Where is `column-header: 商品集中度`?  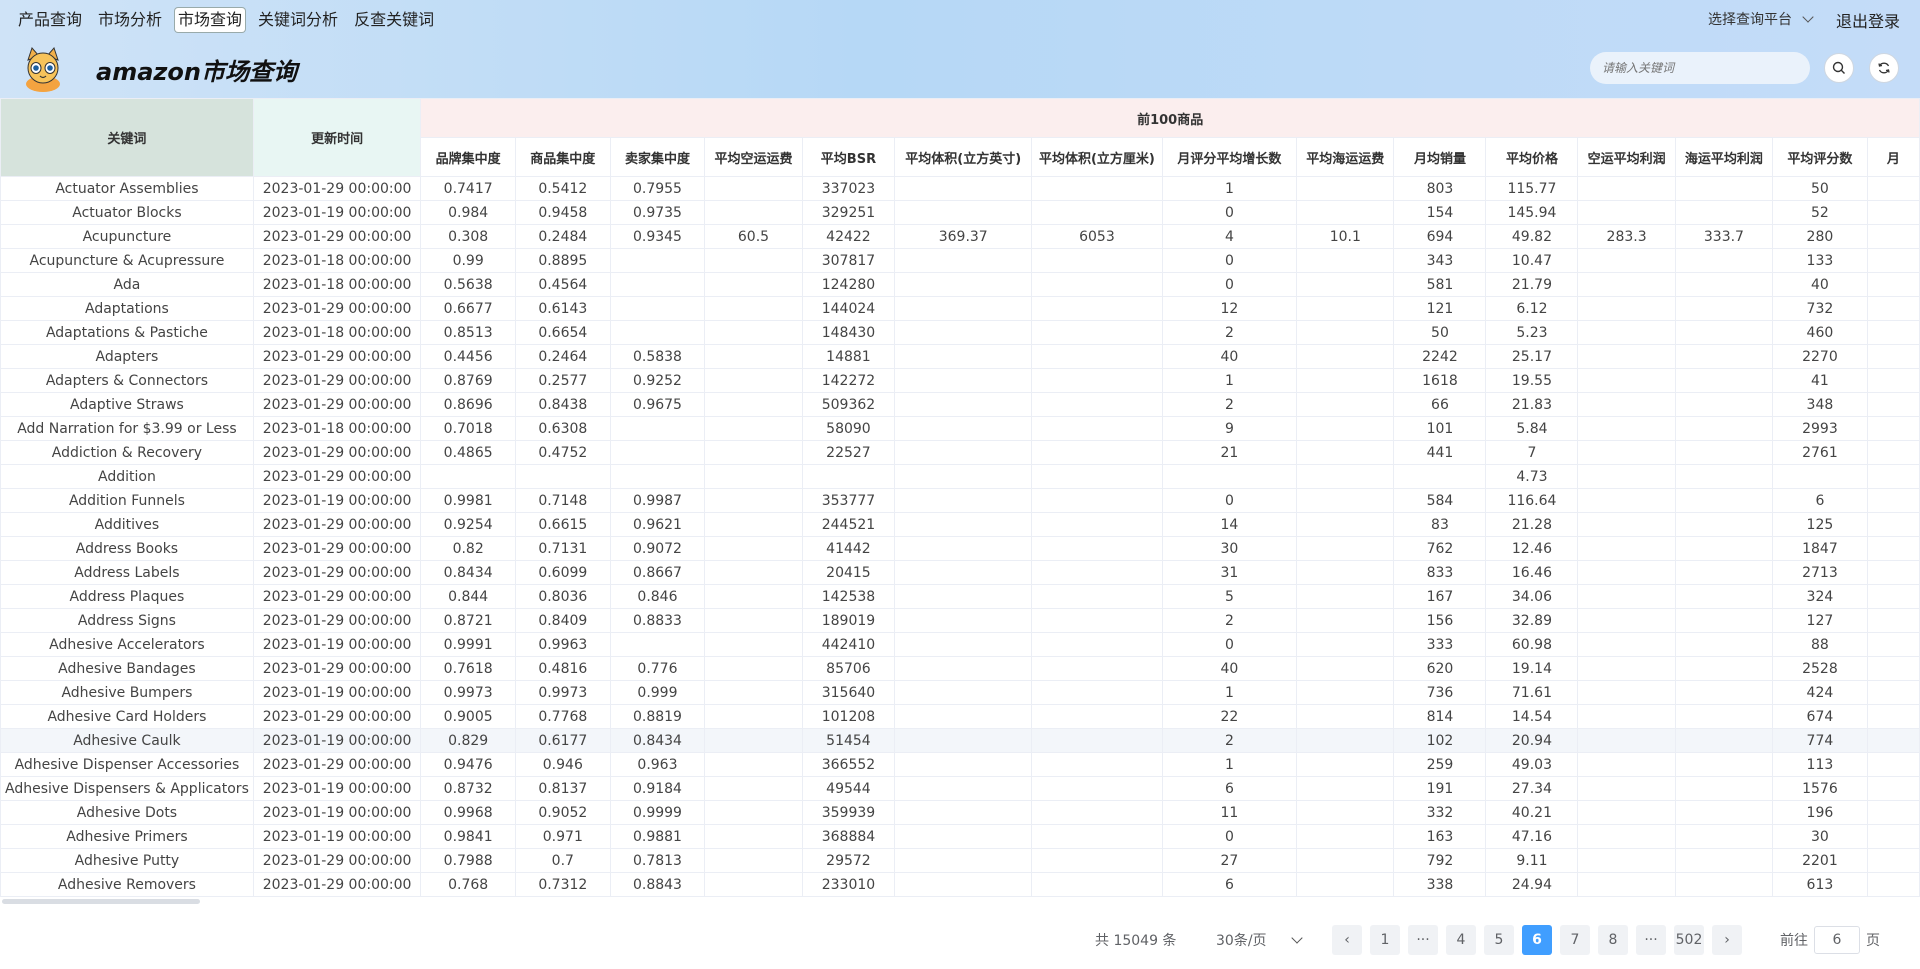 column-header: 商品集中度 is located at coordinates (562, 157).